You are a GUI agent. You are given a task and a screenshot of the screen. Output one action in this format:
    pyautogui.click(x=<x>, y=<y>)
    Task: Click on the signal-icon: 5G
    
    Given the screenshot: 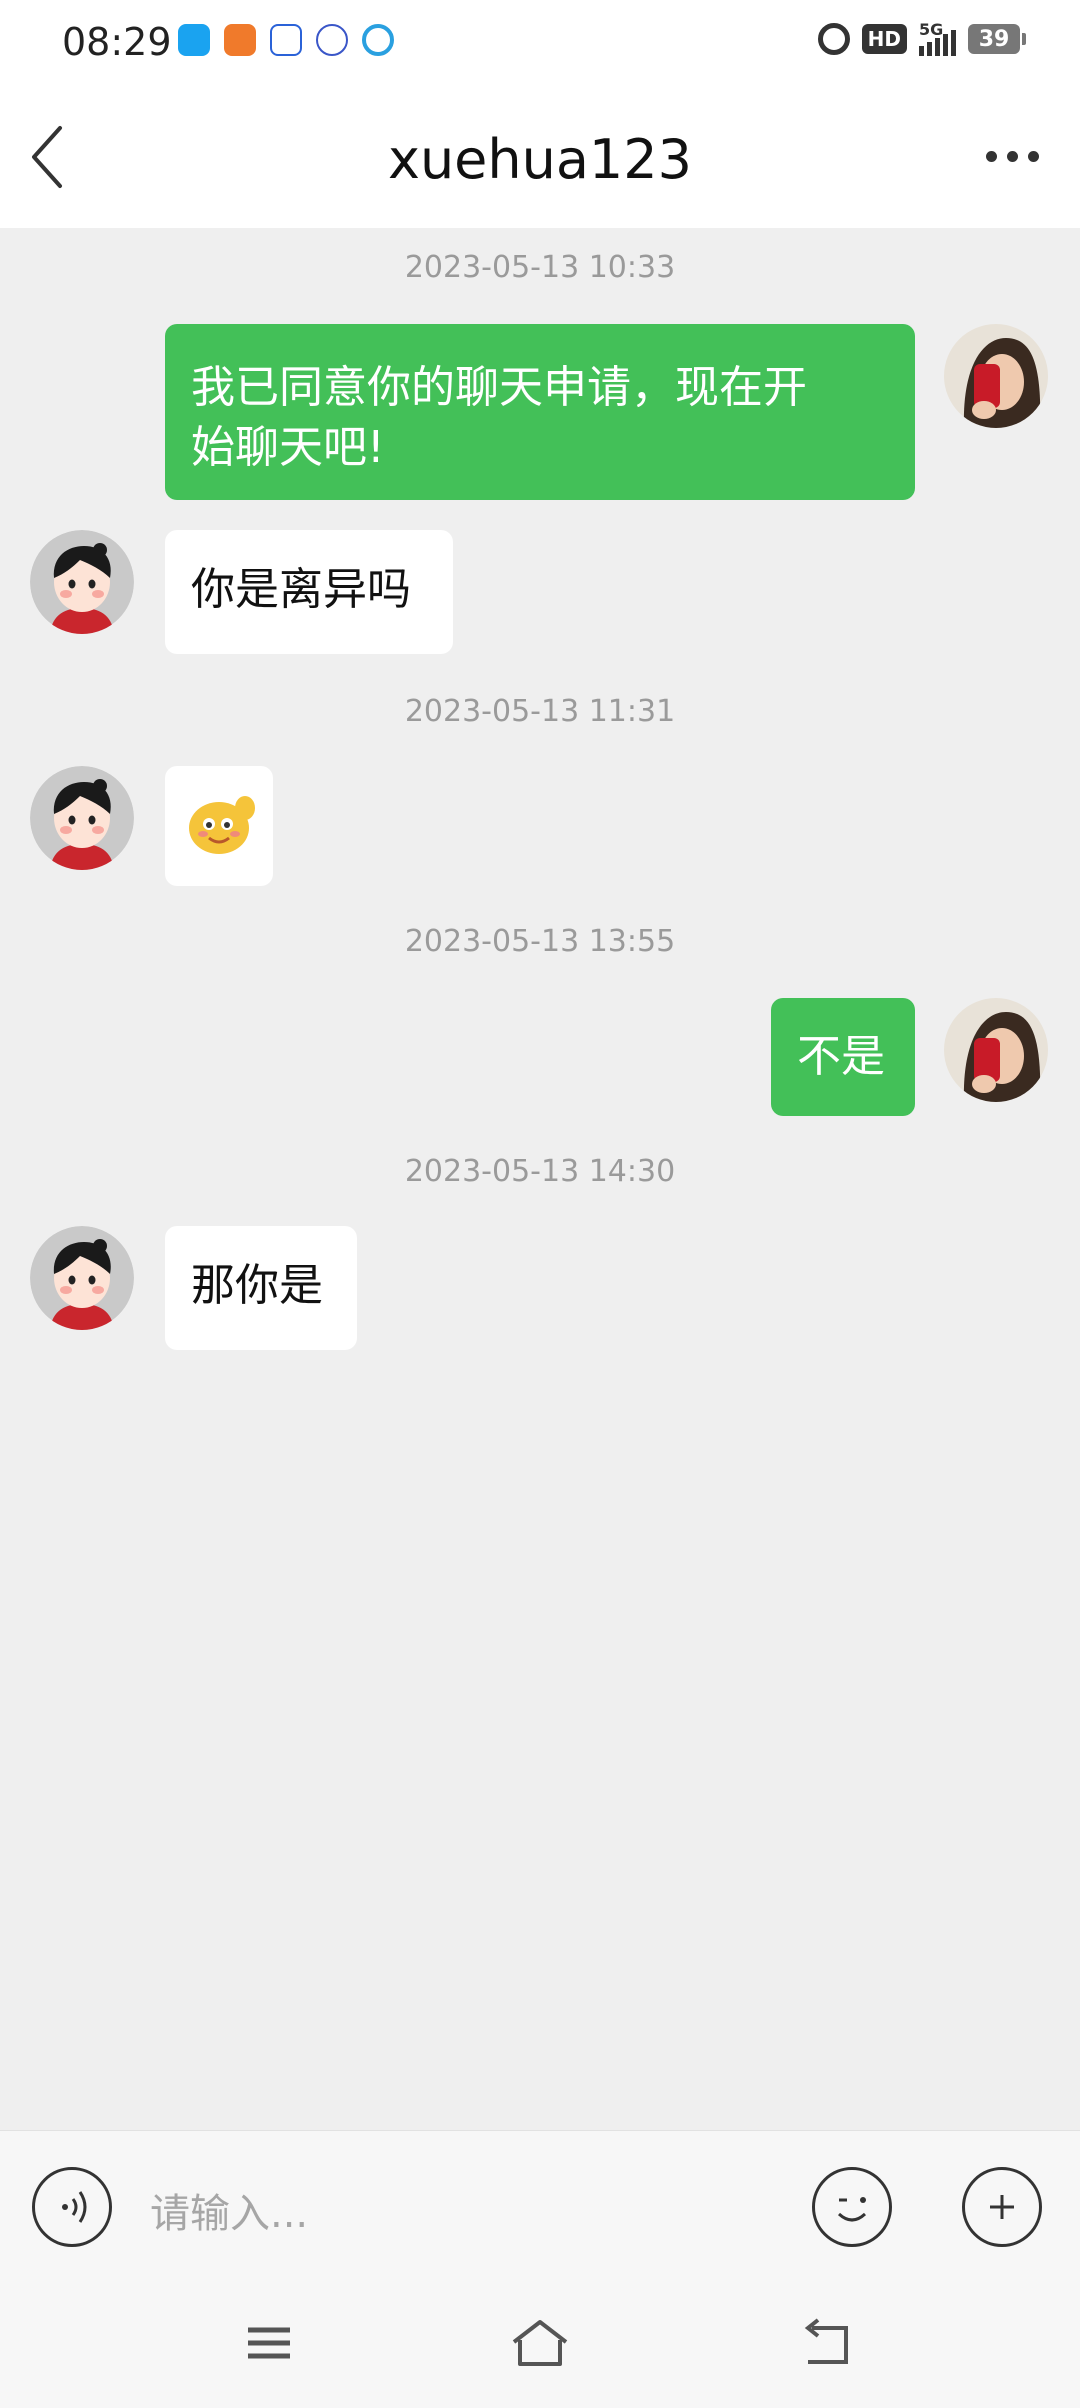 What is the action you would take?
    pyautogui.click(x=937, y=38)
    